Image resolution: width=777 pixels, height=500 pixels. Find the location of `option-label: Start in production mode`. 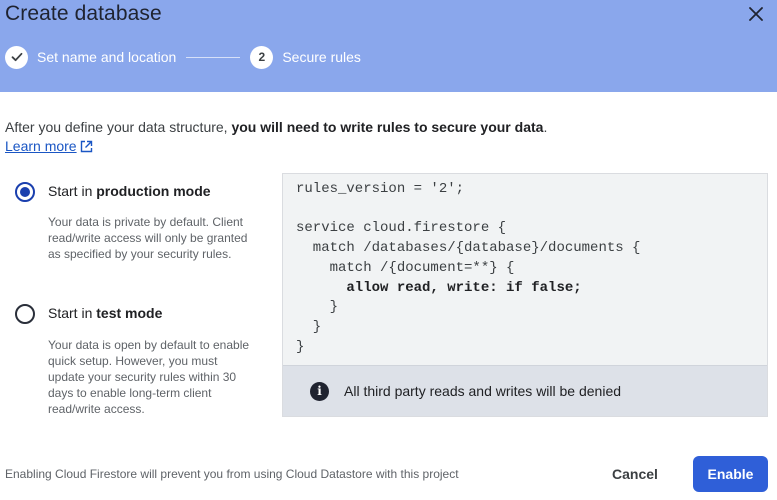

option-label: Start in production mode is located at coordinates (129, 191).